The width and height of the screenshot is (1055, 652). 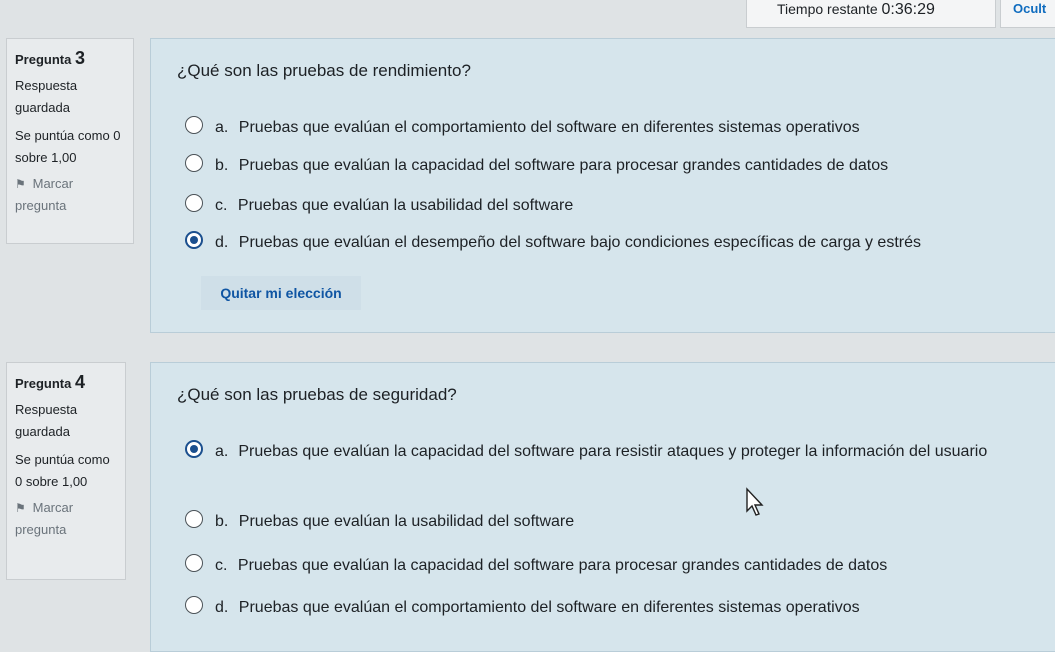 What do you see at coordinates (1027, 14) in the screenshot?
I see `hide-timer-button: Ocult` at bounding box center [1027, 14].